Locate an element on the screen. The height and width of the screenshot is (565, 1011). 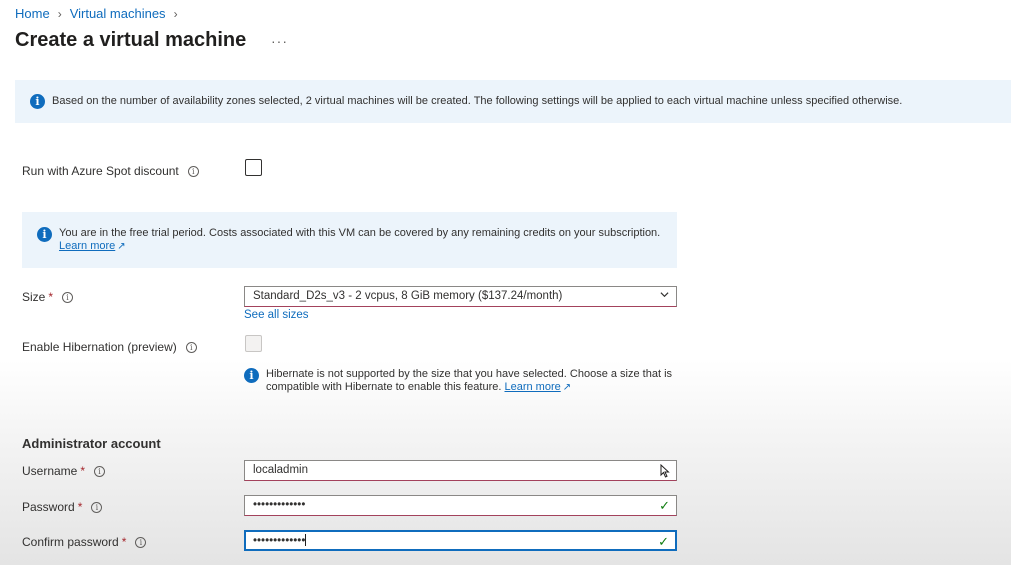
mouse-pointer-icon is located at coordinates (665, 471).